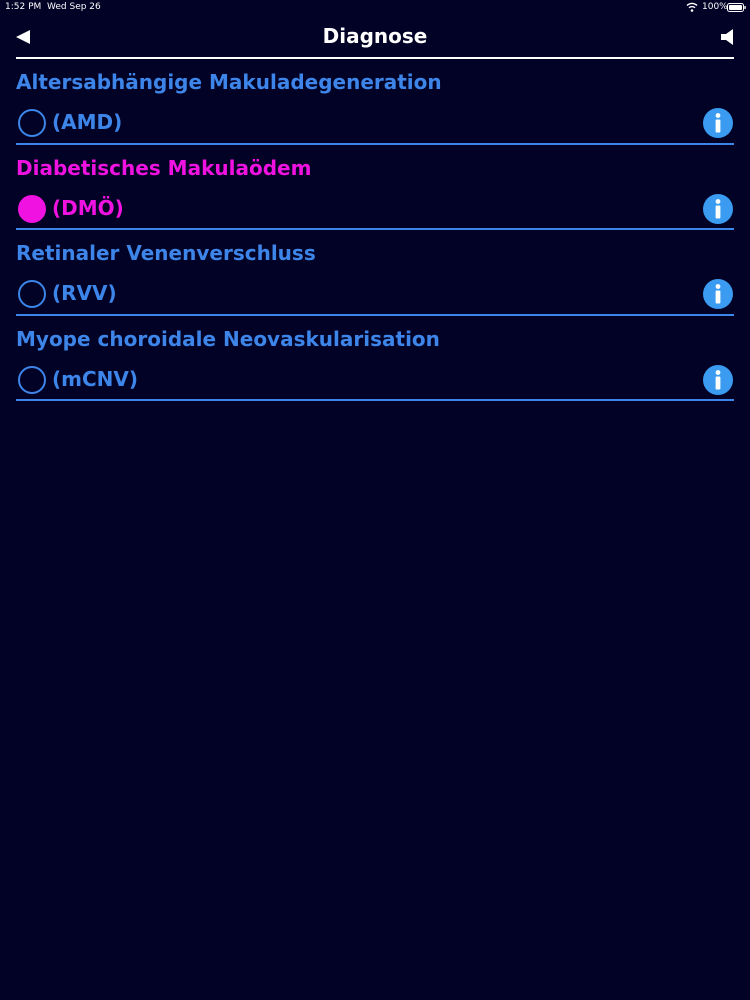  What do you see at coordinates (375, 400) in the screenshot?
I see `row-divider` at bounding box center [375, 400].